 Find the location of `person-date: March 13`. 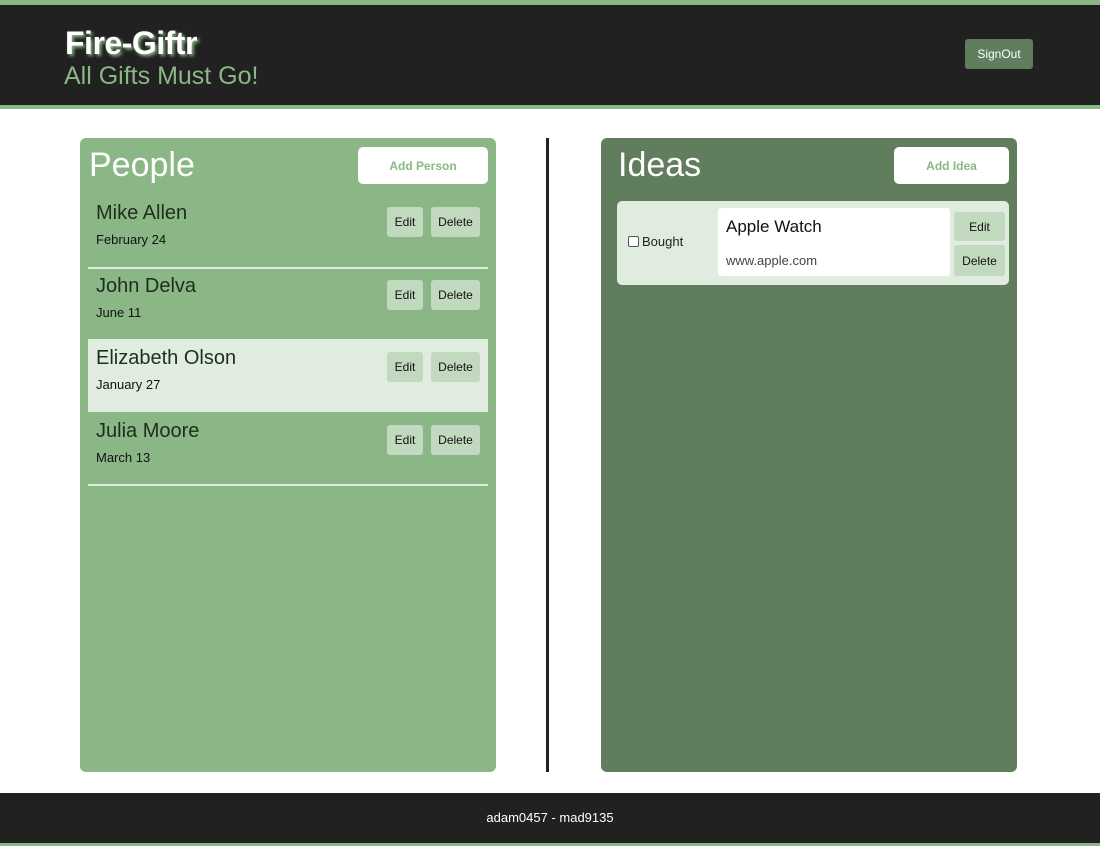

person-date: March 13 is located at coordinates (123, 457).